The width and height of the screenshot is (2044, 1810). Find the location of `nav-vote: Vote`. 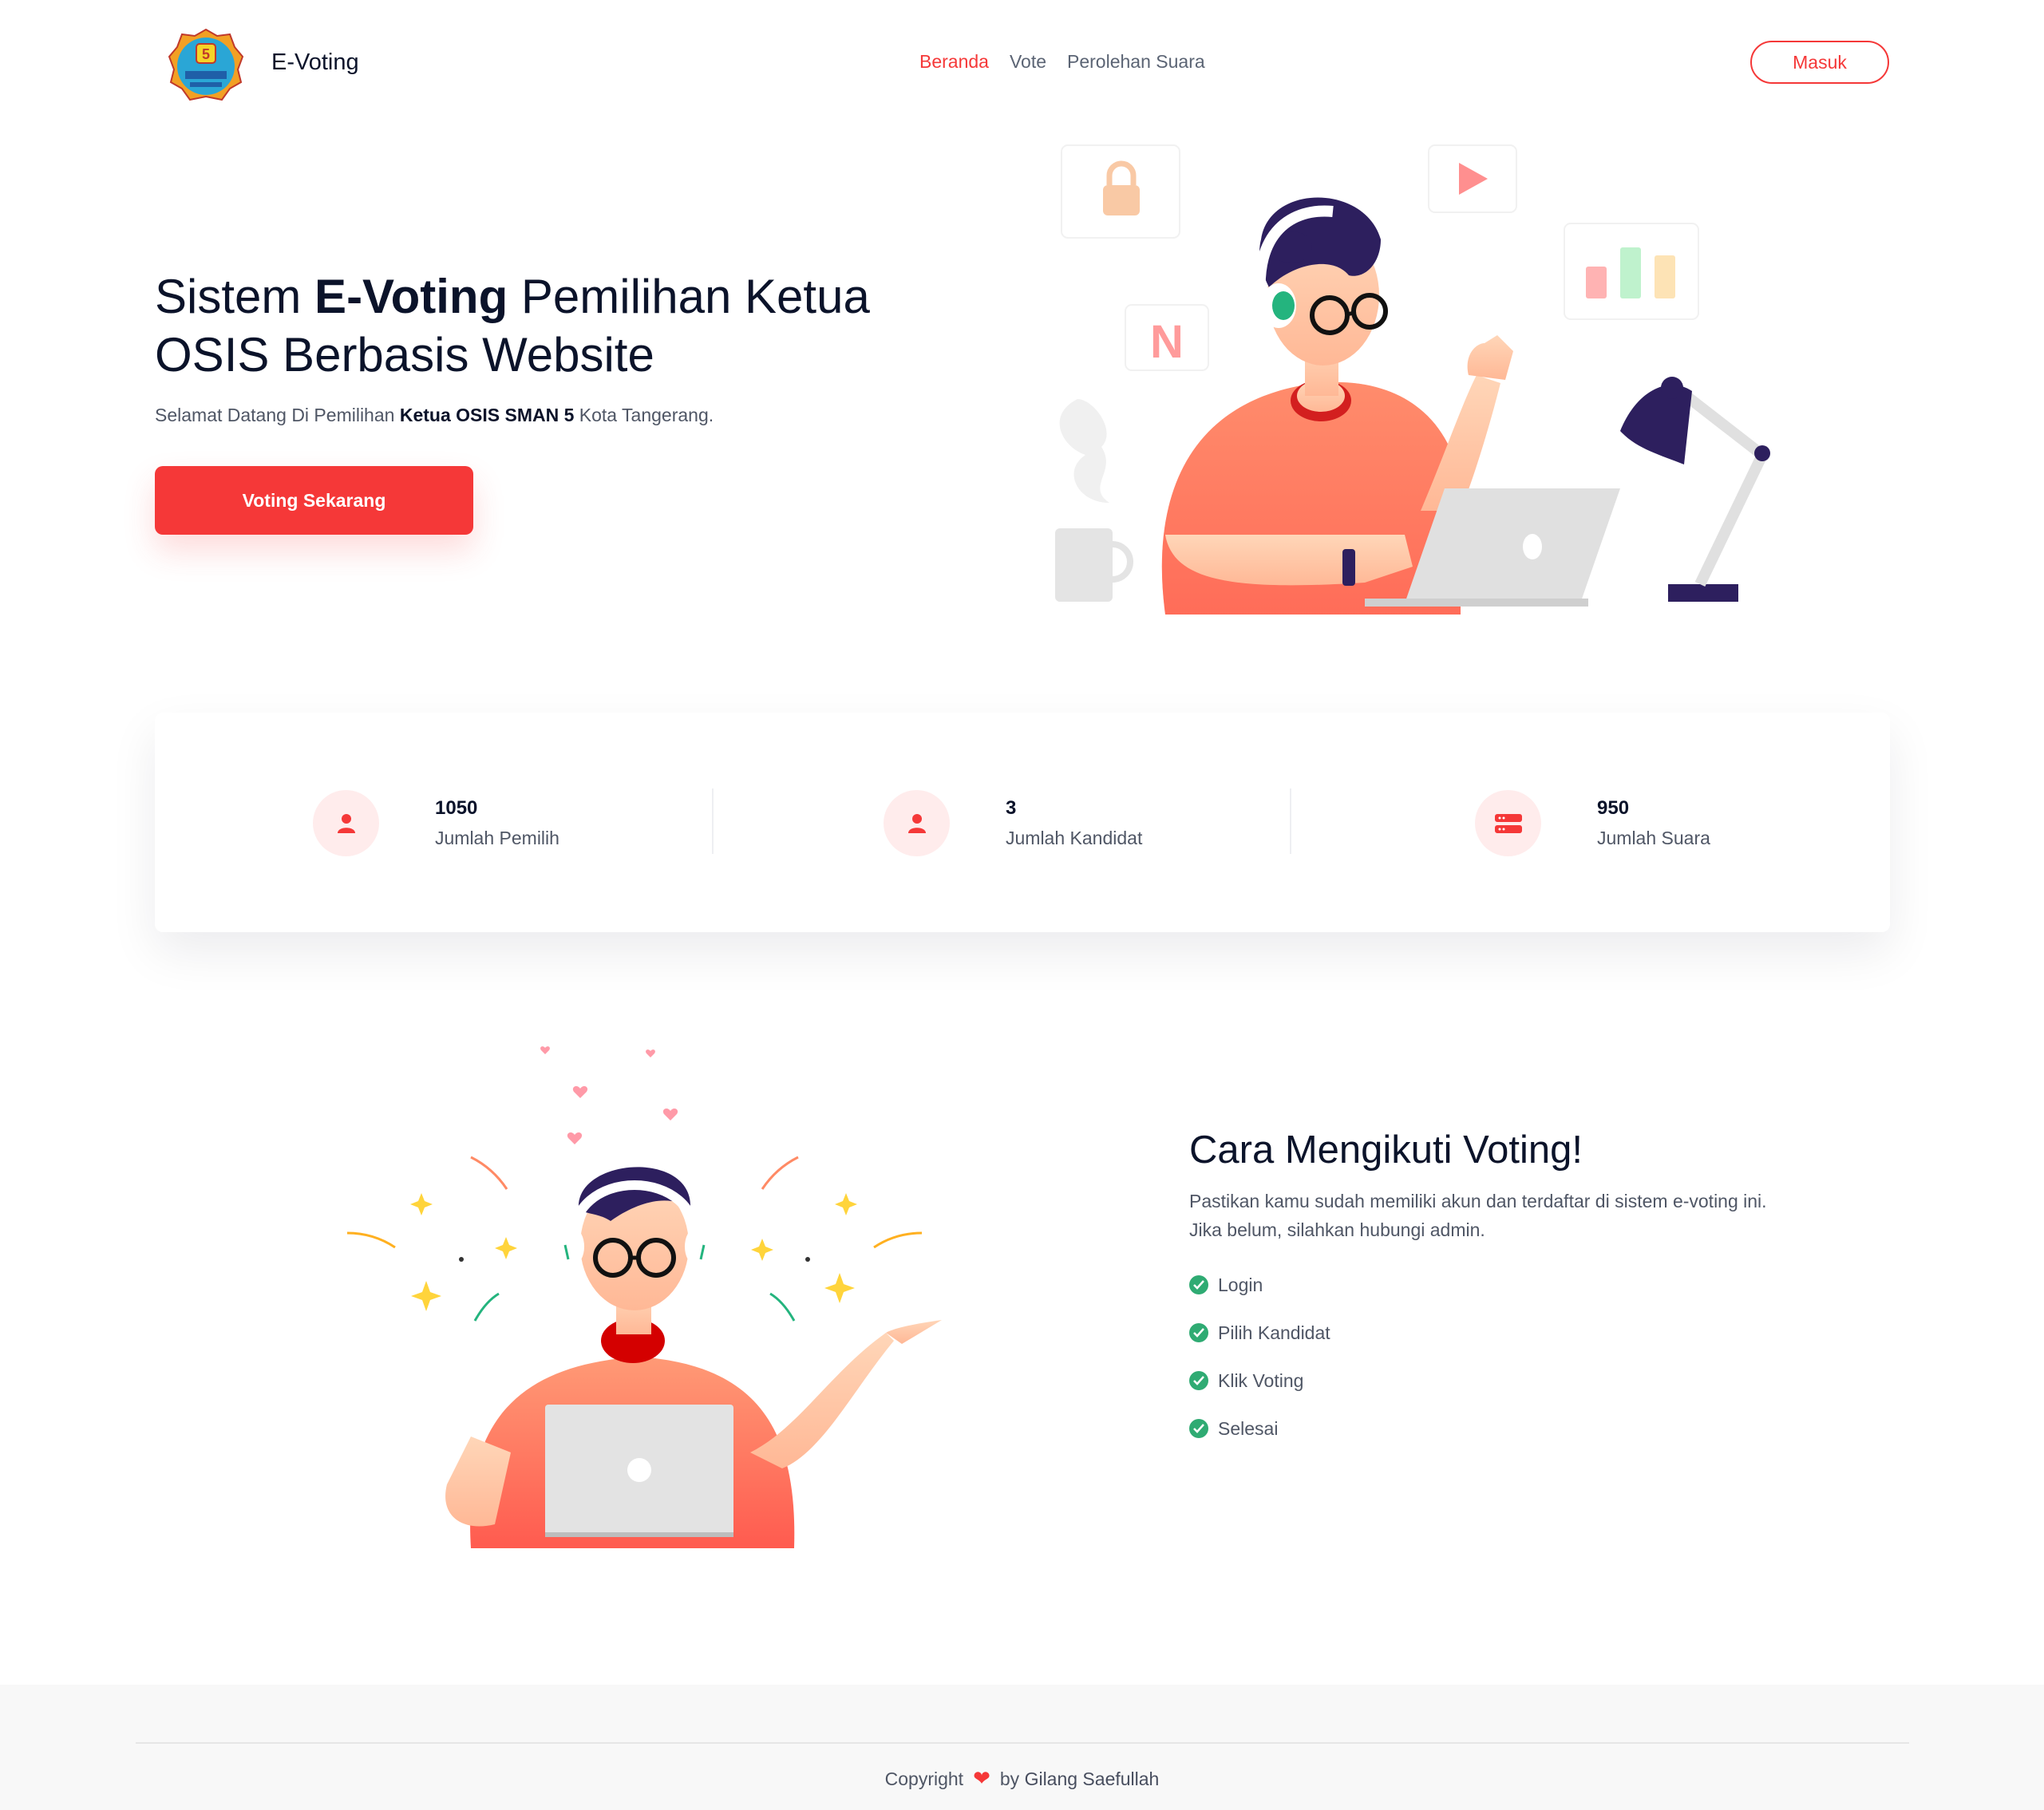

nav-vote: Vote is located at coordinates (1028, 62).